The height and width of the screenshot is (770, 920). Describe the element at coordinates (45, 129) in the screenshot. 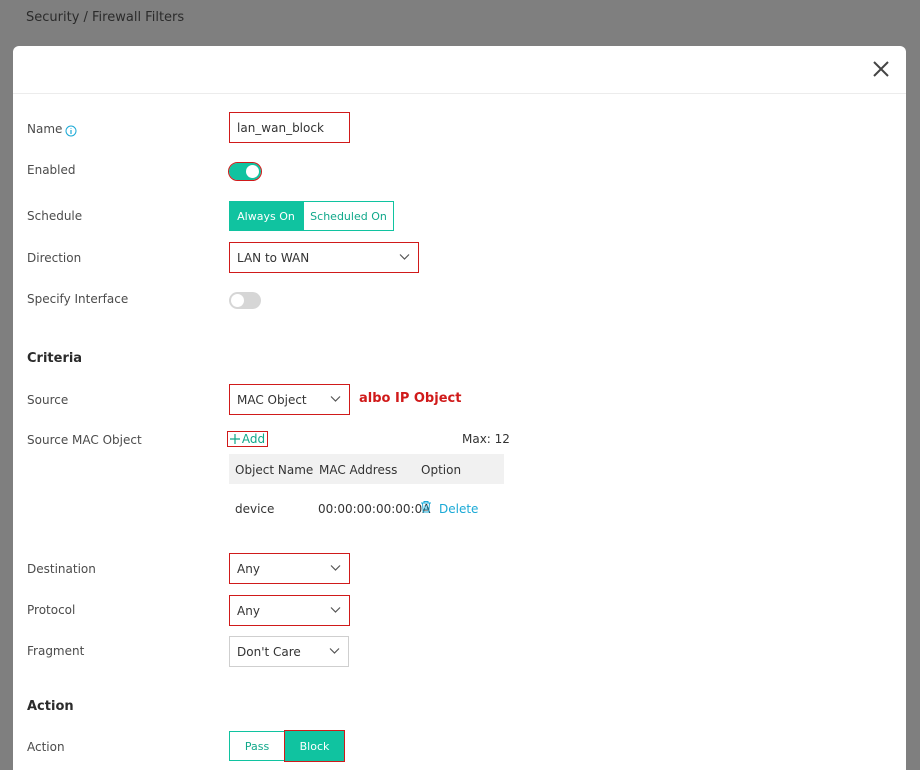

I see `name-label: Name` at that location.